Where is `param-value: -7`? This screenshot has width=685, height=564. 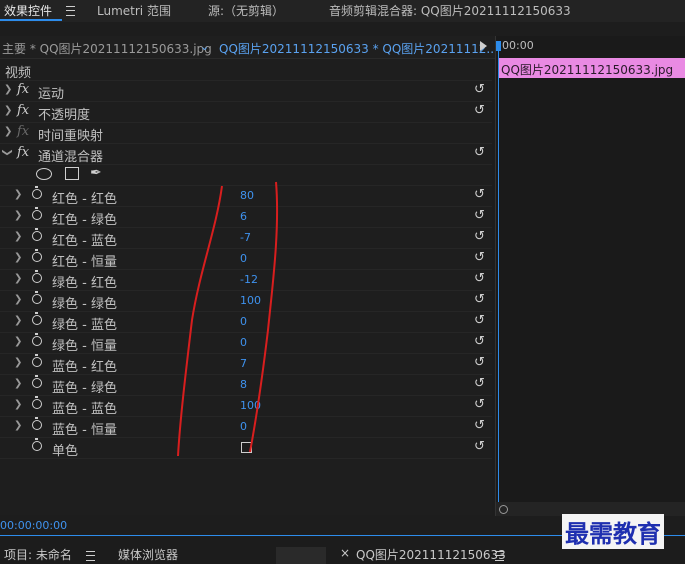 param-value: -7 is located at coordinates (245, 237).